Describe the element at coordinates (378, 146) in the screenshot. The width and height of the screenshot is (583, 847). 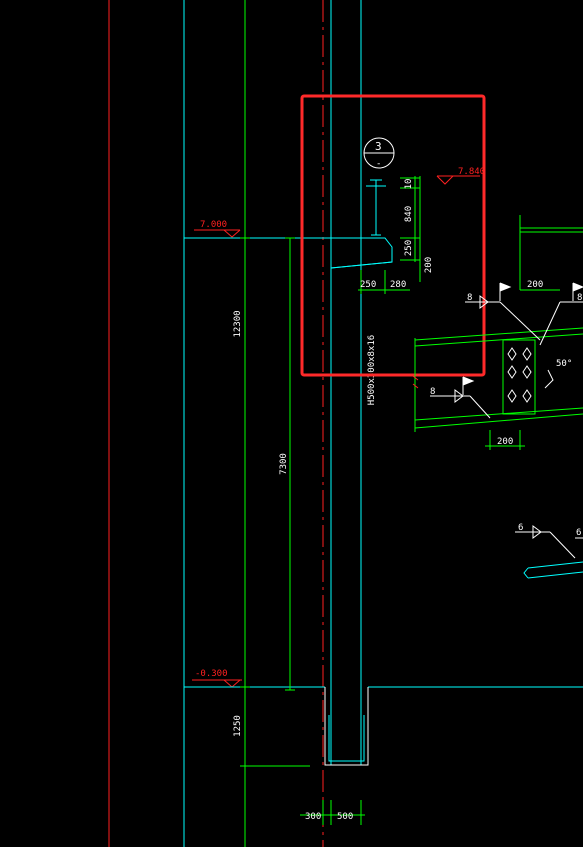
I see `detail-marker-number: 3` at that location.